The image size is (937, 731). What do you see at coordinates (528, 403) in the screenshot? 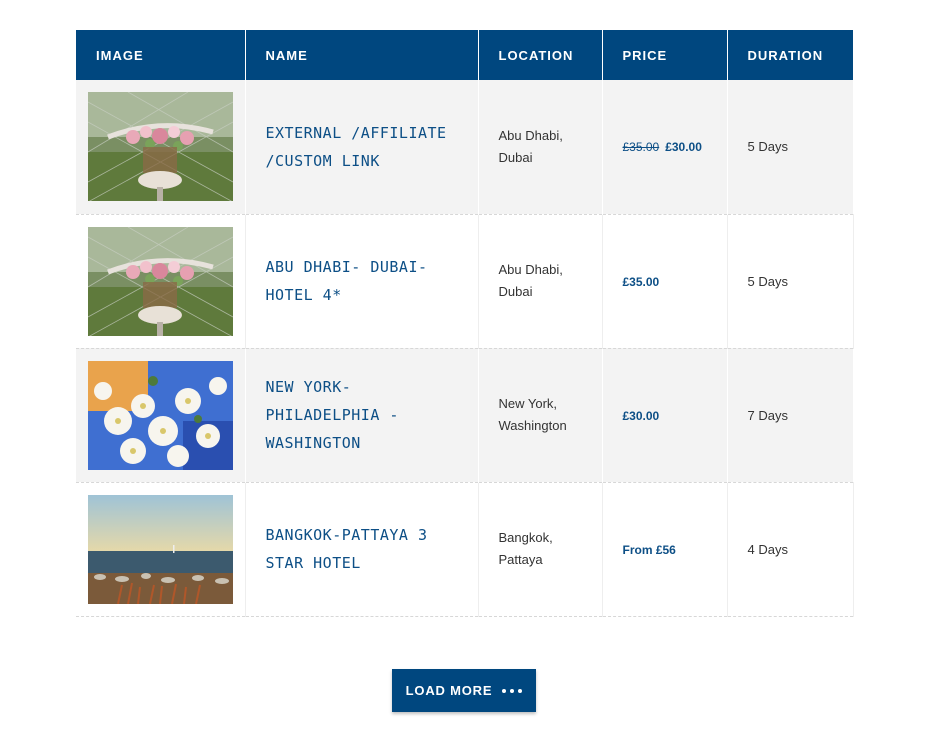
I see `location-line: New York,` at bounding box center [528, 403].